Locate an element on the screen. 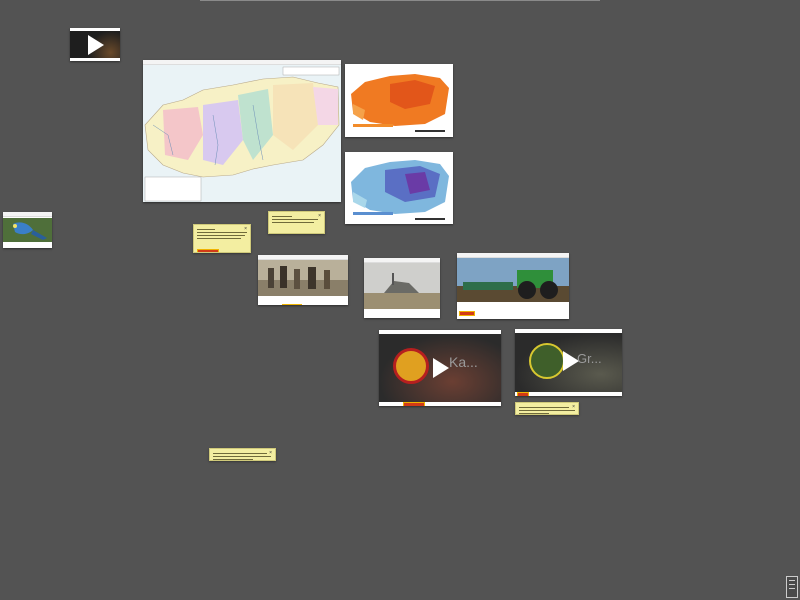 This screenshot has width=800, height=600. painting-card is located at coordinates (303, 280).